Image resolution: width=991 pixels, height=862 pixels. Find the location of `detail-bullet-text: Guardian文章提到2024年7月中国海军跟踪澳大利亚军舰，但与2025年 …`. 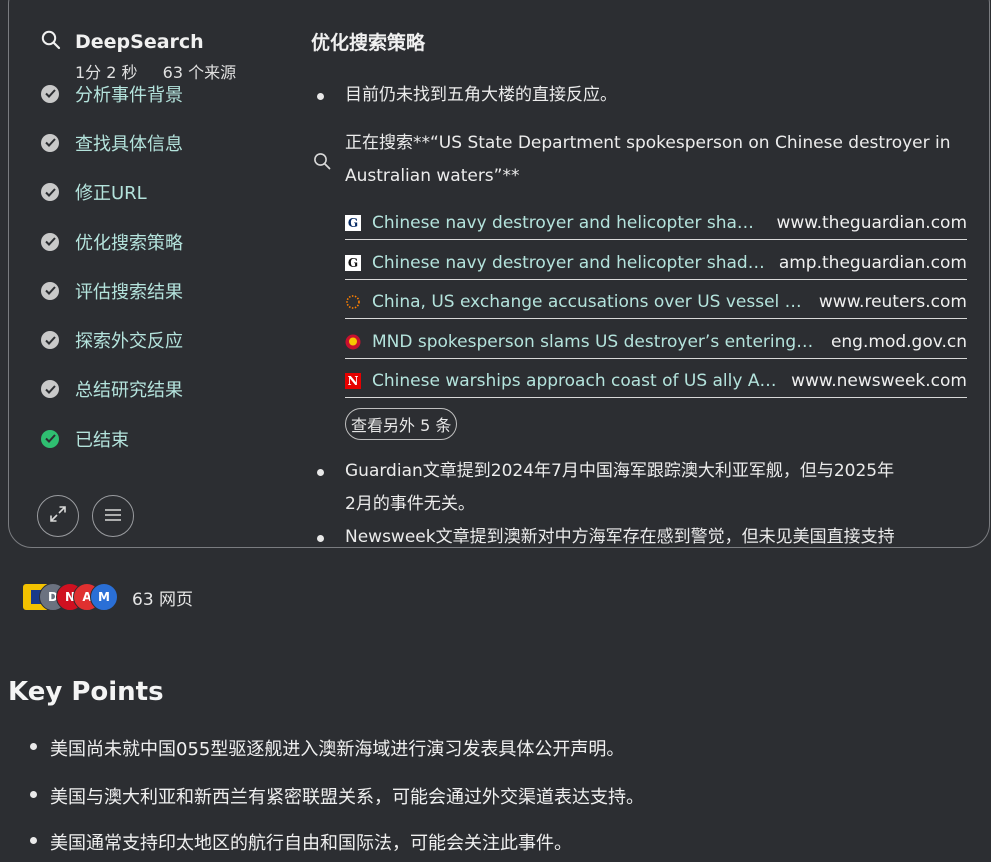

detail-bullet-text: Guardian文章提到2024年7月中国海军跟踪澳大利亚军舰，但与2025年 … is located at coordinates (619, 488).